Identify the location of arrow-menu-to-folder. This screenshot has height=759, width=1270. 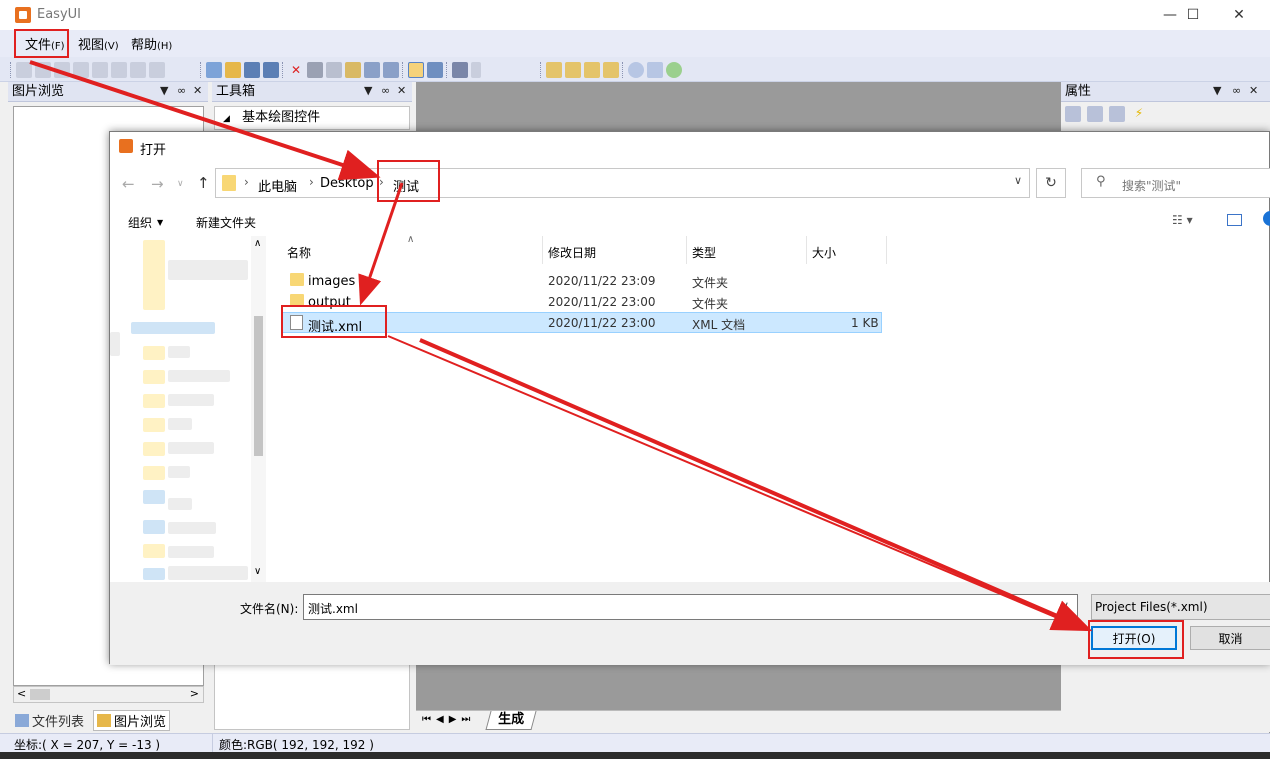
(205, 120).